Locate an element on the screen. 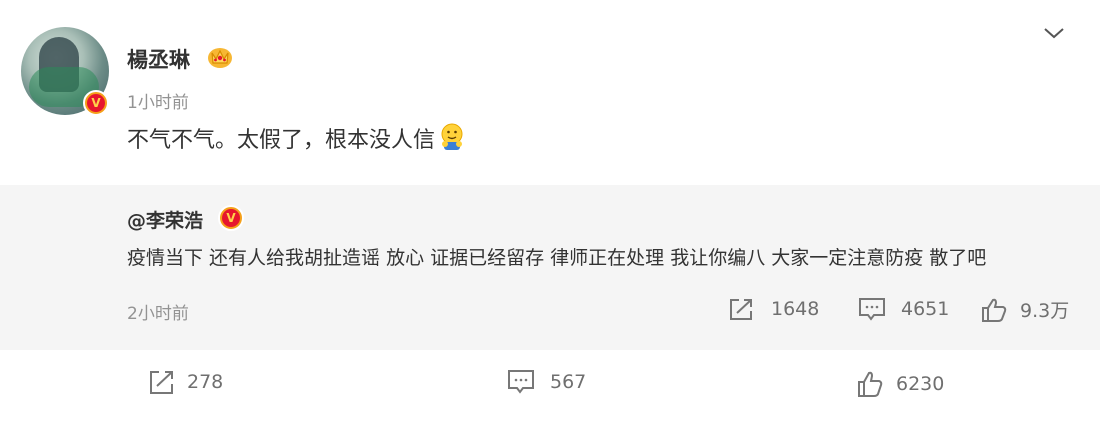 This screenshot has height=421, width=1100. chevron-down-icon is located at coordinates (1054, 33).